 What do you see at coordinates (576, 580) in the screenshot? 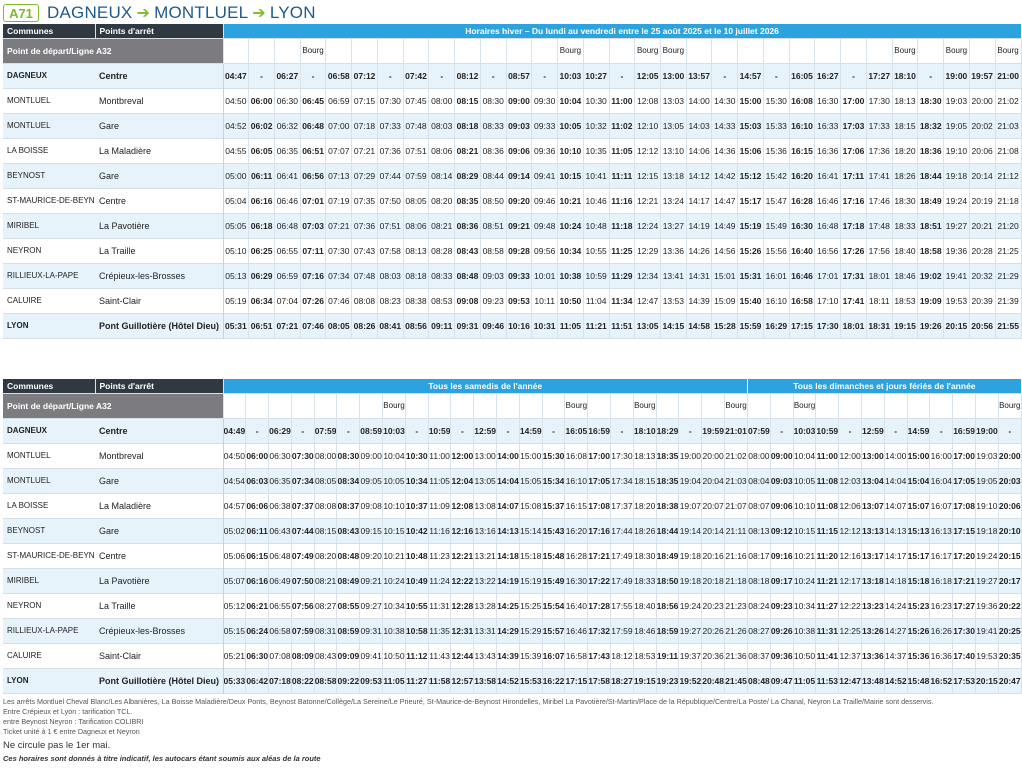
I see `departure-time: 16:30` at bounding box center [576, 580].